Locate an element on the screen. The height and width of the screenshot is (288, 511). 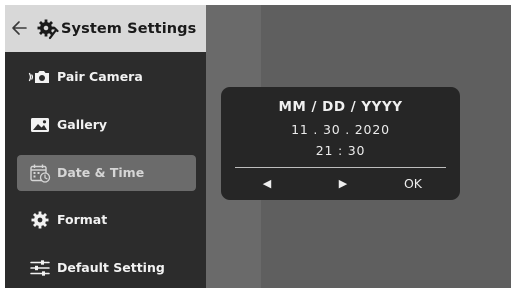
right-arrow-button: ▶ is located at coordinates (343, 184).